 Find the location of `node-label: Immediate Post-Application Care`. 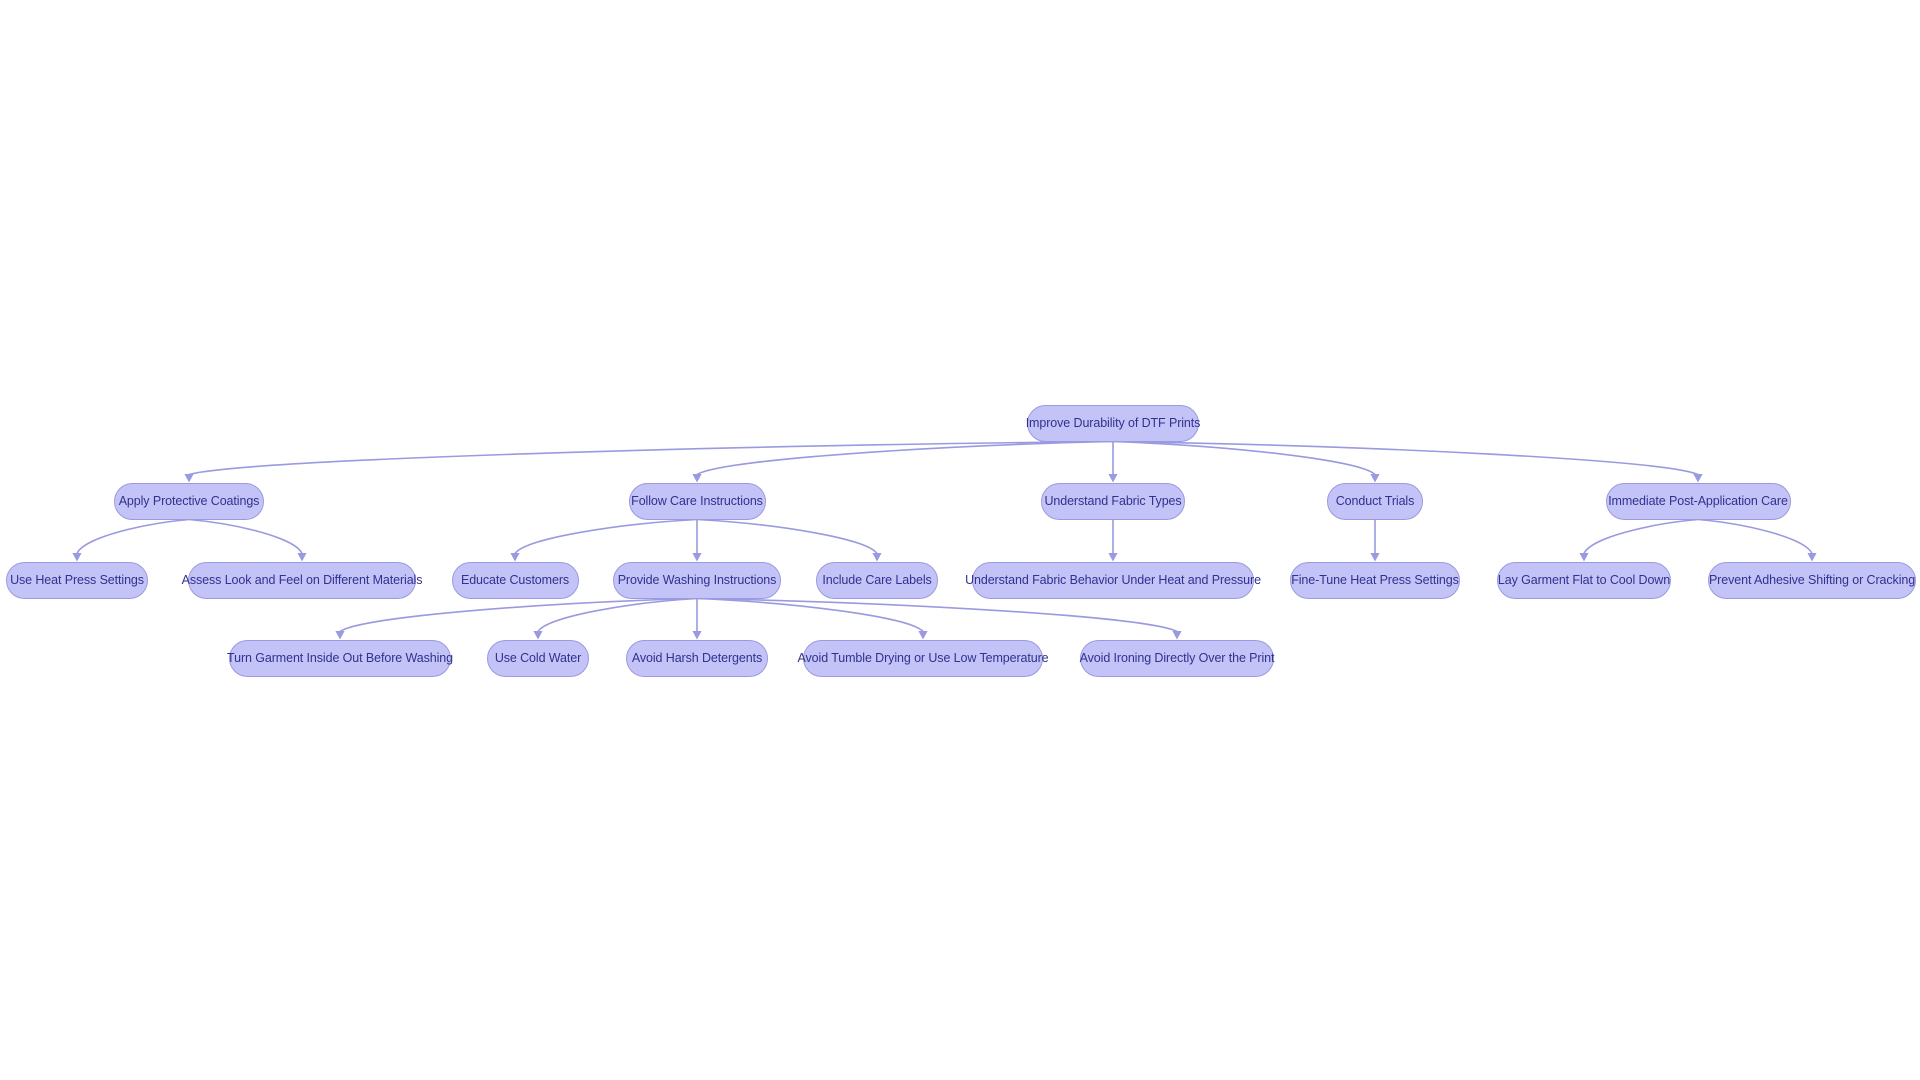

node-label: Immediate Post-Application Care is located at coordinates (1698, 500).